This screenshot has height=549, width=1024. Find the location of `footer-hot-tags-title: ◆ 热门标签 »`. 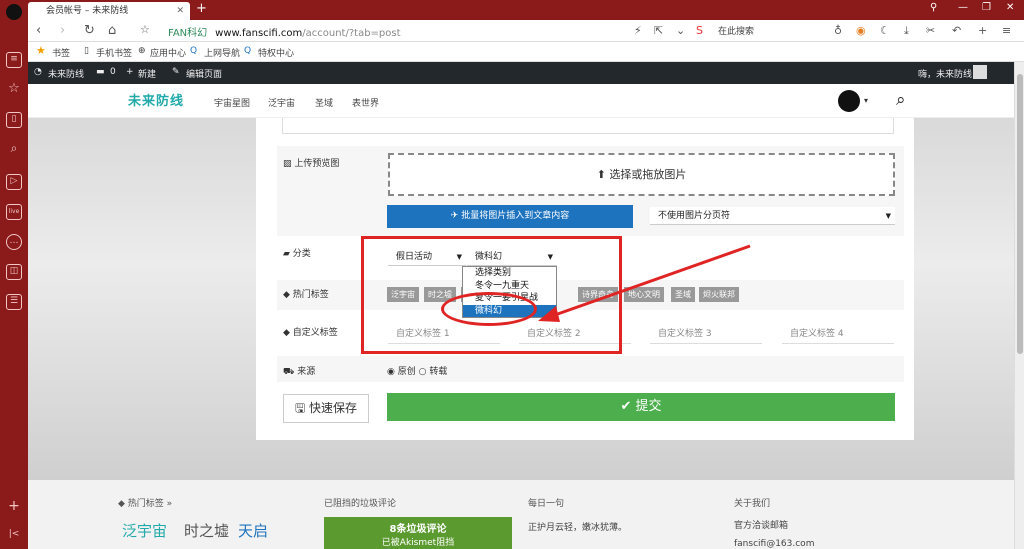

footer-hot-tags-title: ◆ 热门标签 » is located at coordinates (145, 504).